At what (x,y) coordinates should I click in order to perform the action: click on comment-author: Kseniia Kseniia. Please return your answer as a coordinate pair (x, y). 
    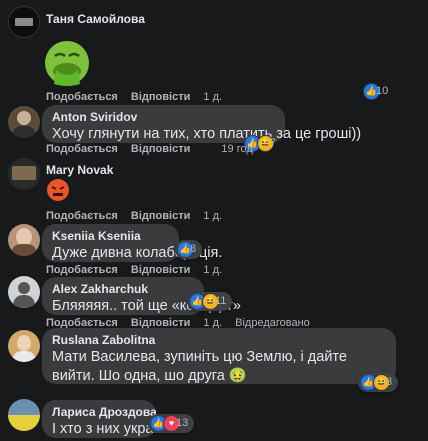
    Looking at the image, I should click on (110, 236).